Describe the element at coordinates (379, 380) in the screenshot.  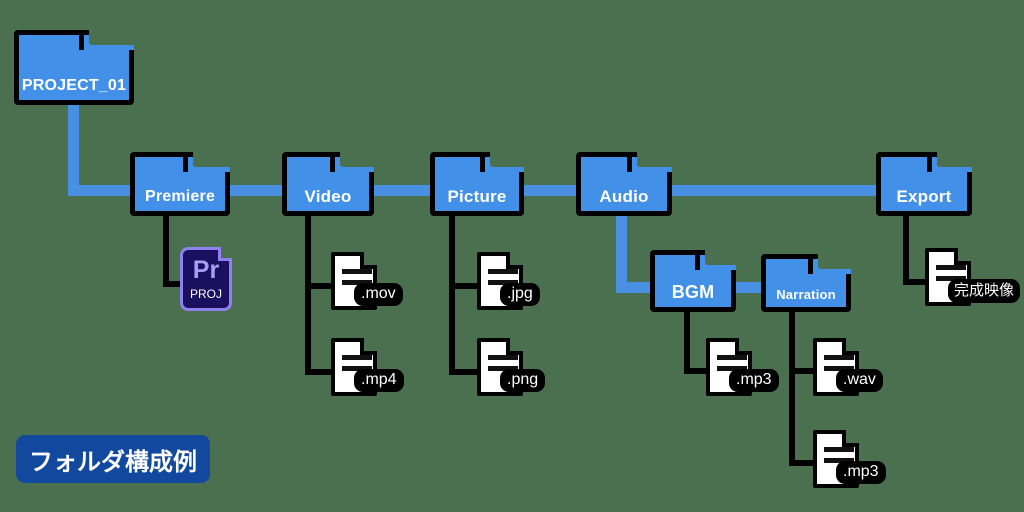
I see `file-extension-badge: .mp4` at that location.